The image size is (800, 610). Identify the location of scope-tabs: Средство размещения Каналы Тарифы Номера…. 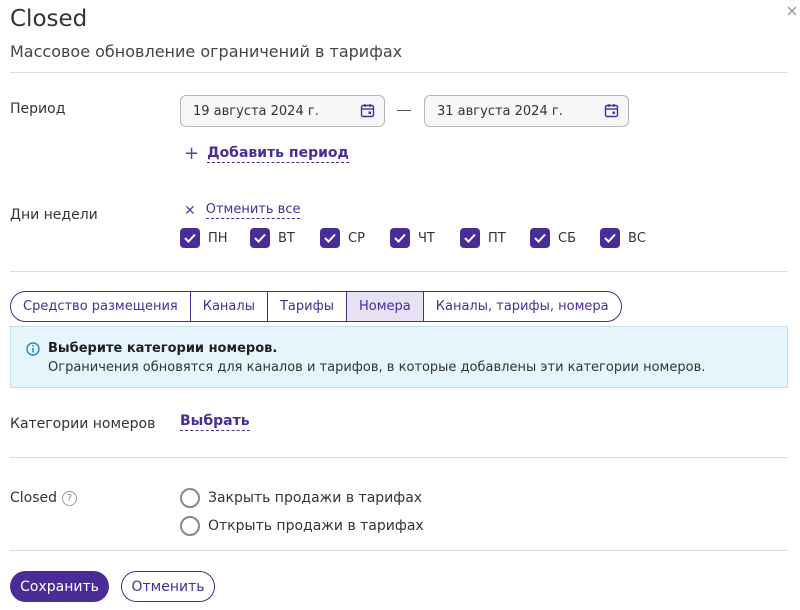
(316, 306).